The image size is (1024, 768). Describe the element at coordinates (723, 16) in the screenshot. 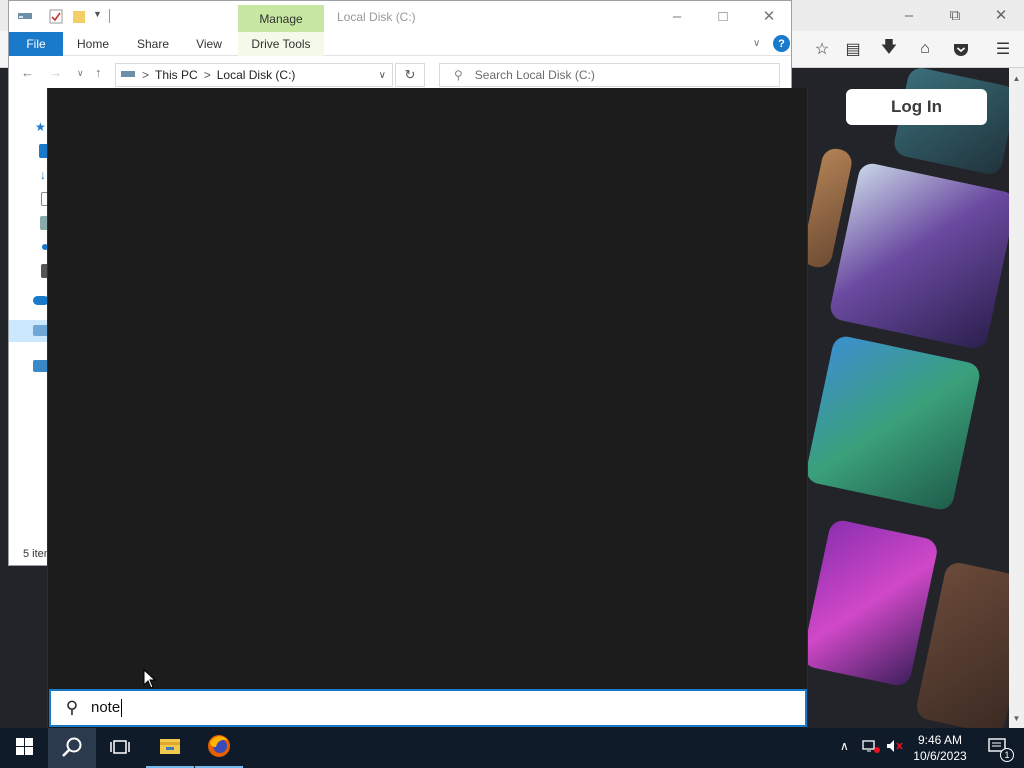

I see `explorer-maximize-button: □` at that location.